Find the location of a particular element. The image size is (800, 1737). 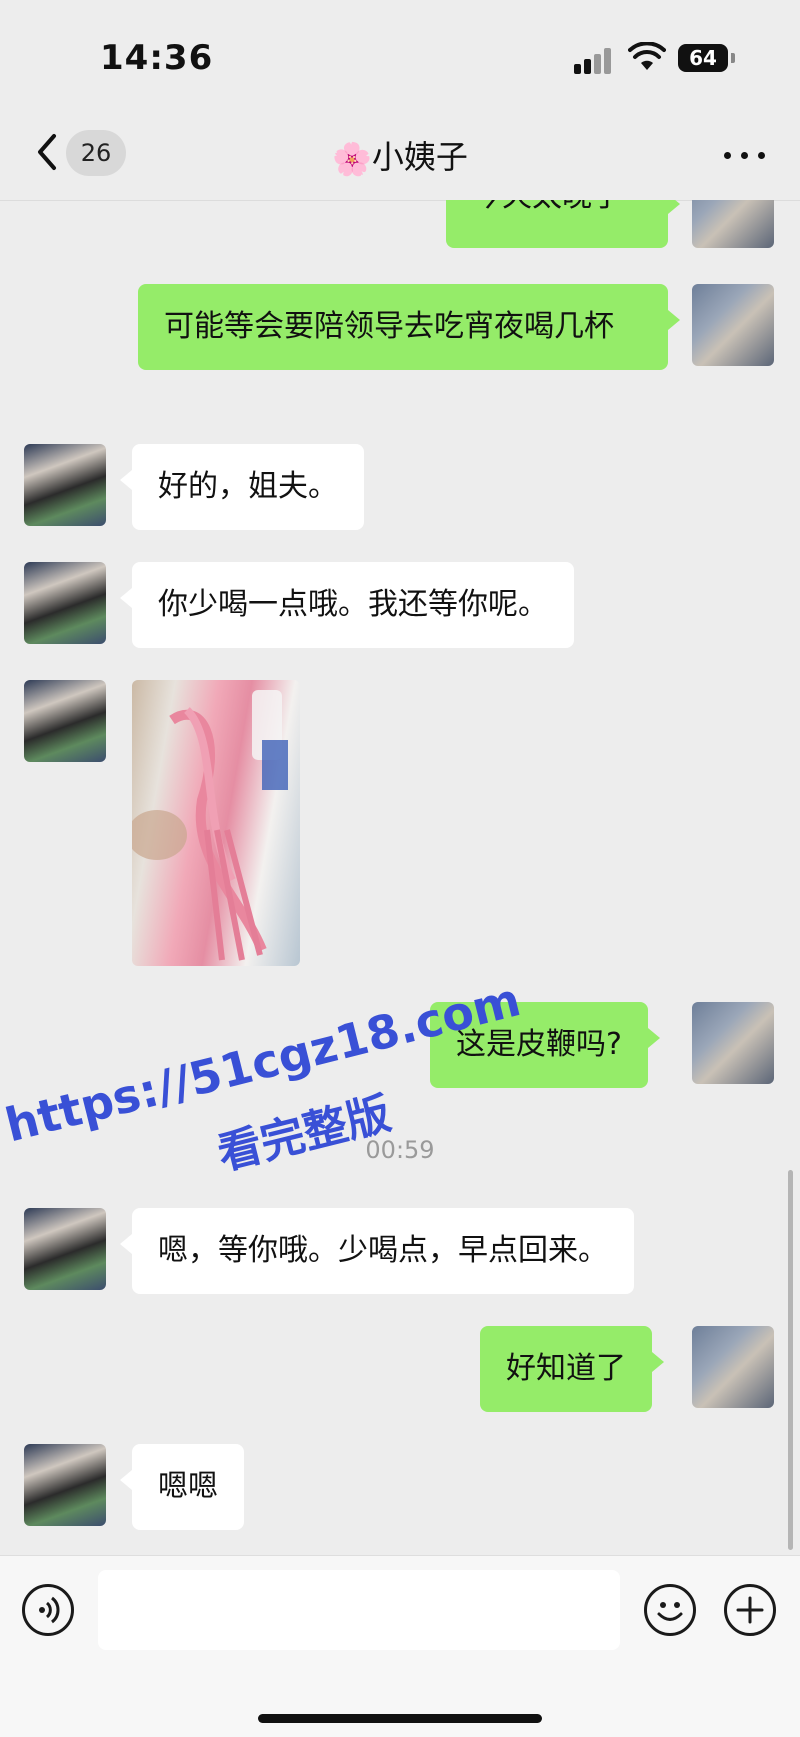

message-text: 你少喝一点哦。我还等你呢。 is located at coordinates (353, 604).